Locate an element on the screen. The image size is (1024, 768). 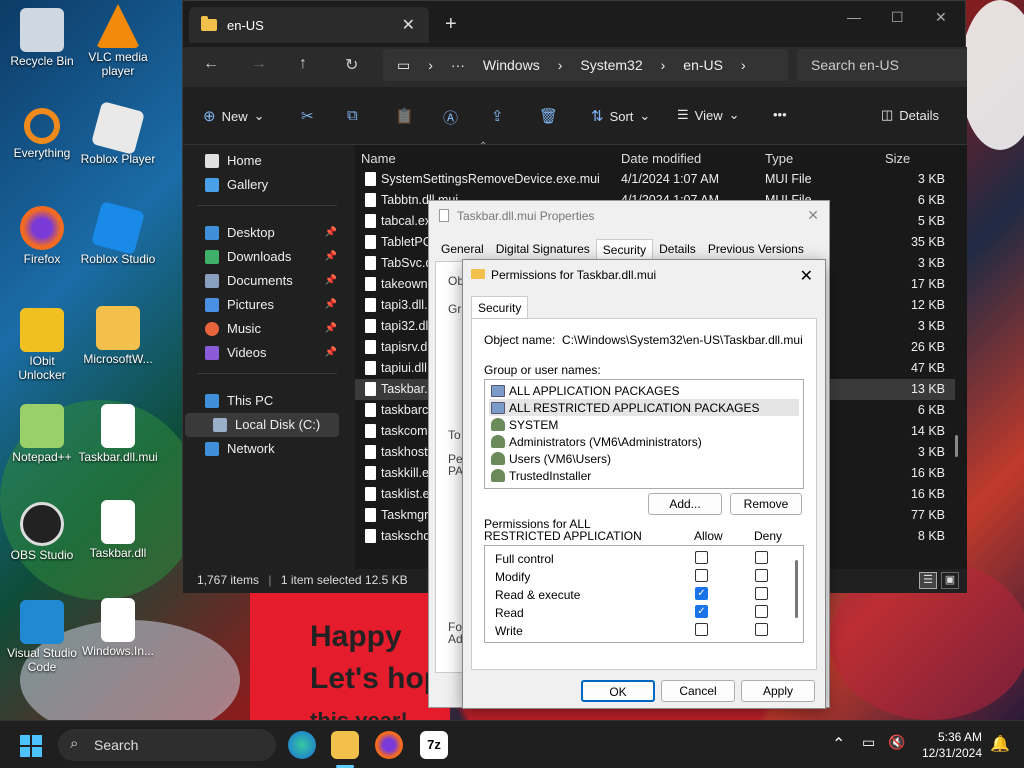
ok-button: OK is located at coordinates (618, 691).